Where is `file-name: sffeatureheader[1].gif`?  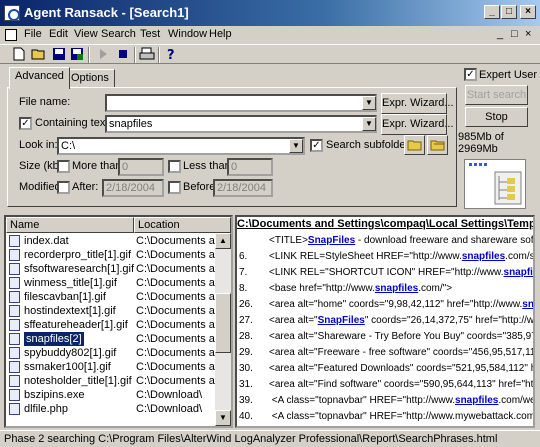 file-name: sffeatureheader[1].gif is located at coordinates (76, 325).